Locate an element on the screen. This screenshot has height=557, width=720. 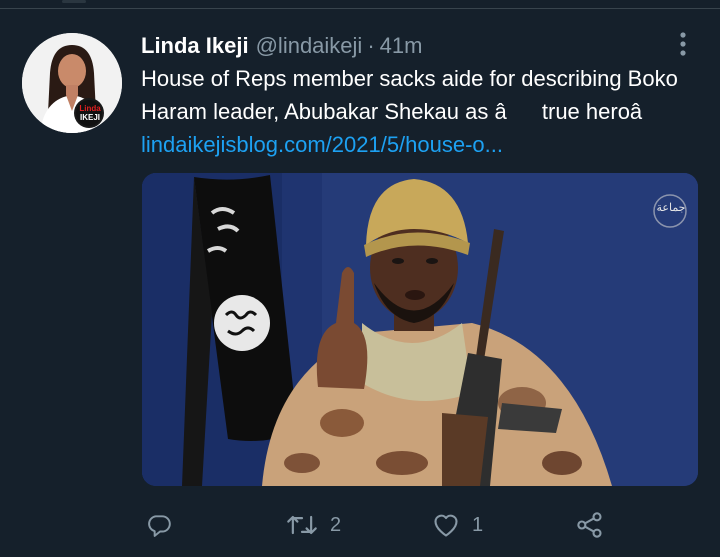
reply-button is located at coordinates (165, 525).